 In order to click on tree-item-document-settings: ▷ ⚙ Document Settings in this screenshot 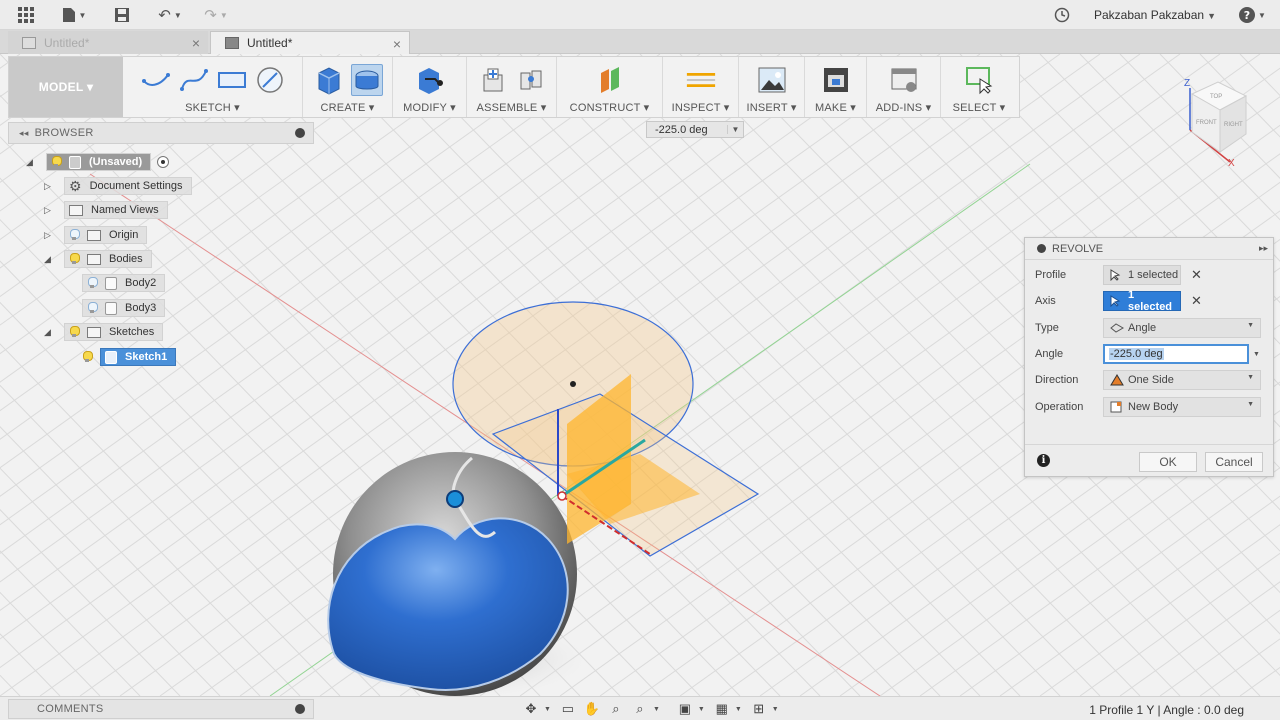, I will do `click(118, 186)`.